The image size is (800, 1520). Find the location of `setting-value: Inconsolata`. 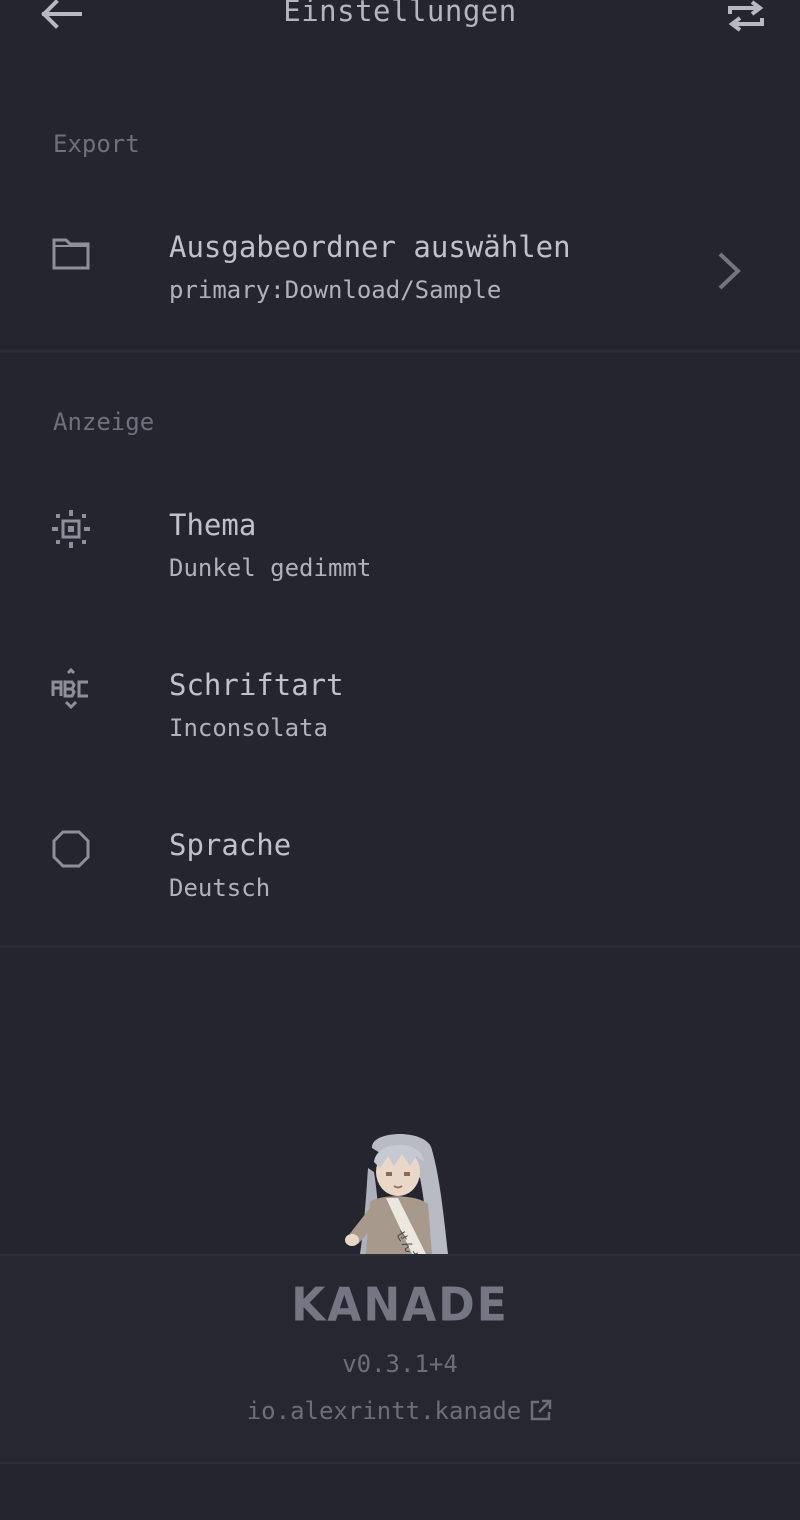

setting-value: Inconsolata is located at coordinates (248, 728).